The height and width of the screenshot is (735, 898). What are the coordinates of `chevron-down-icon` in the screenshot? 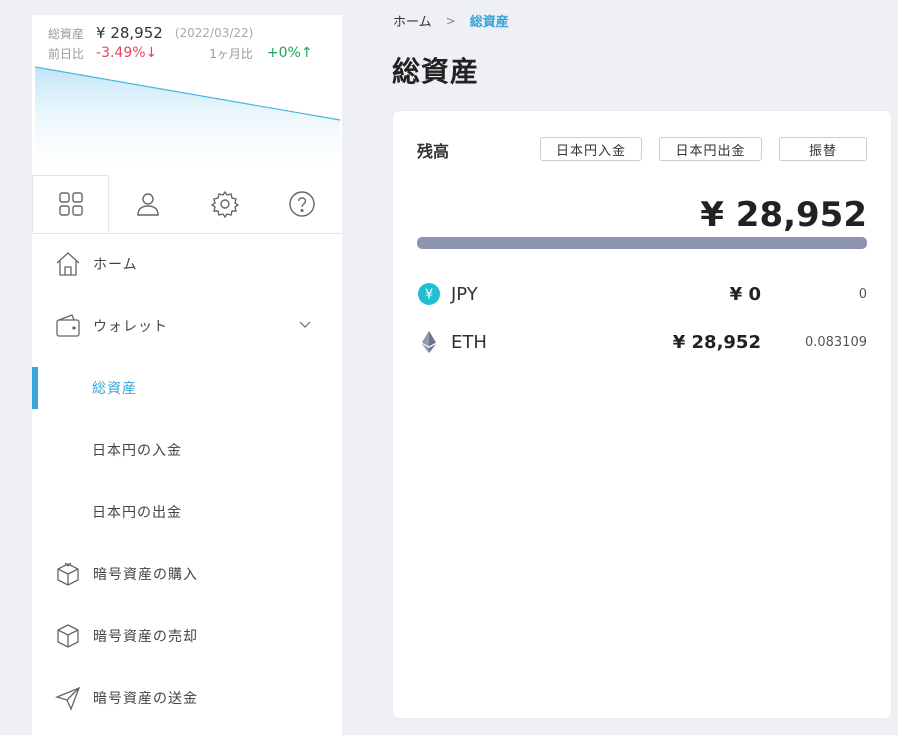 It's located at (305, 324).